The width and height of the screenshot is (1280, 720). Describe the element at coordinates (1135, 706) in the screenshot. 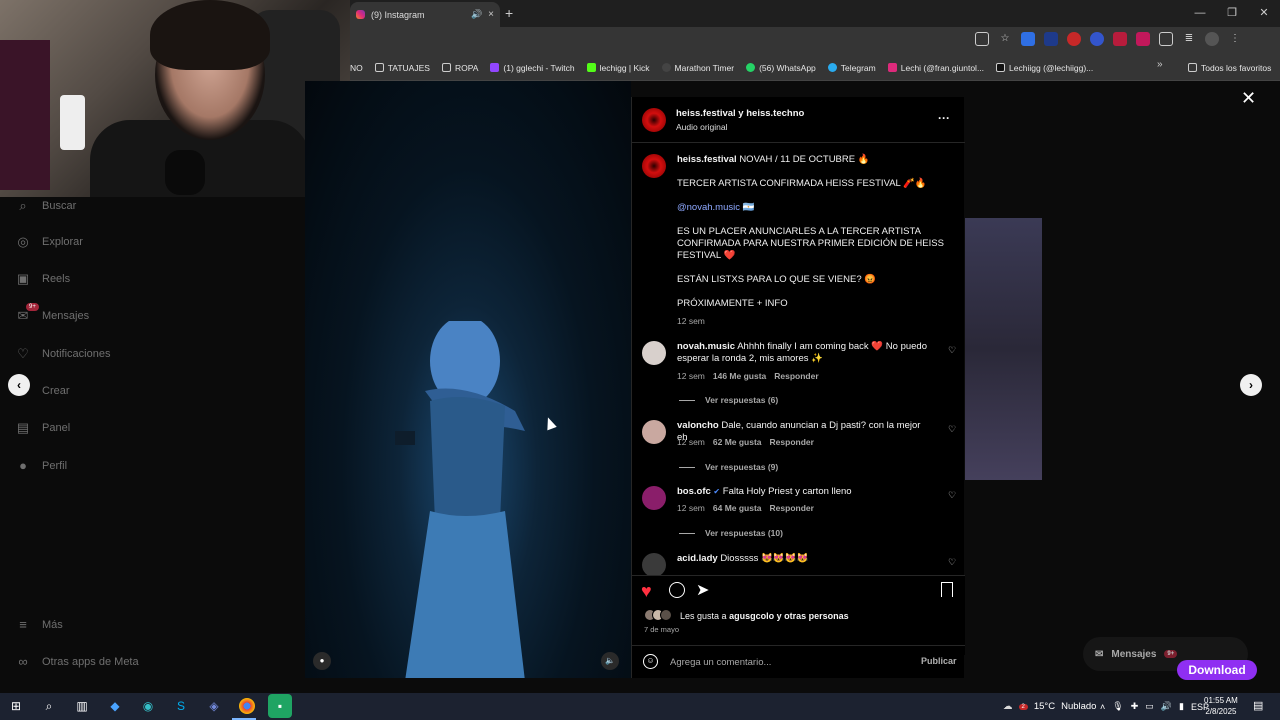

I see `app-tray-icon: ✚` at that location.